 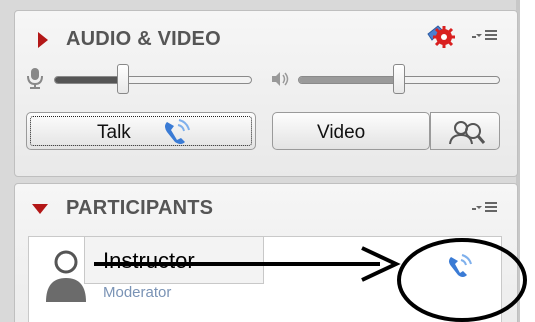 What do you see at coordinates (462, 280) in the screenshot?
I see `annotation-circle` at bounding box center [462, 280].